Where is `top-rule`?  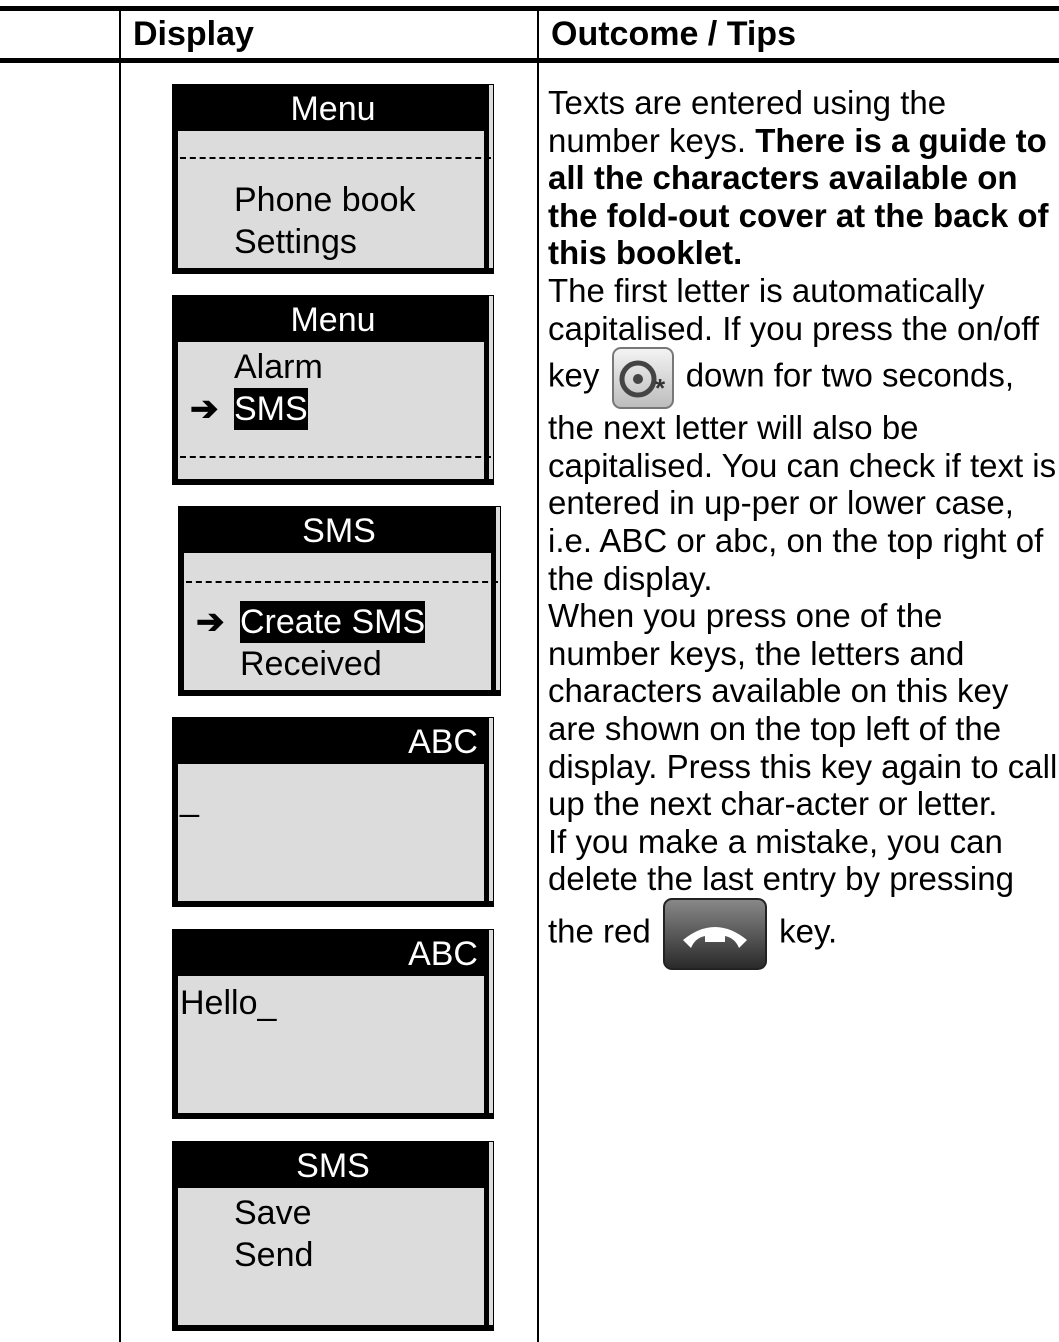 top-rule is located at coordinates (529, 8).